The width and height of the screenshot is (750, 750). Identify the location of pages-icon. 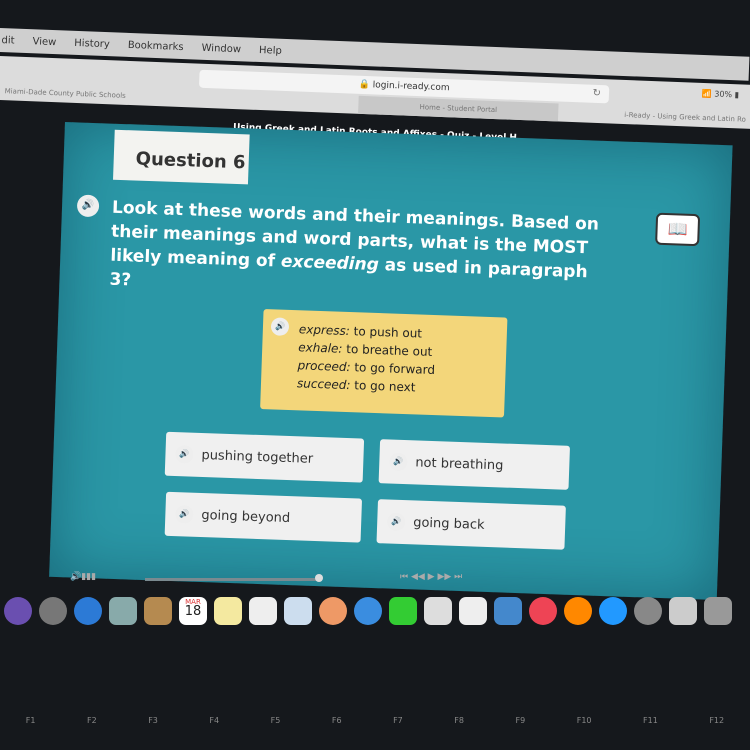
(438, 611).